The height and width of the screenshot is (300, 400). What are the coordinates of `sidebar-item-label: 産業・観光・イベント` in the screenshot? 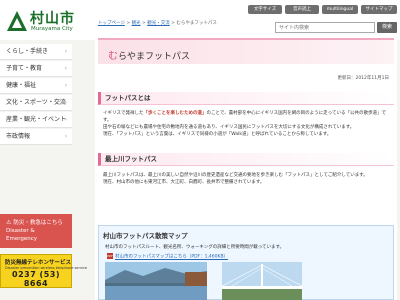 It's located at (36, 119).